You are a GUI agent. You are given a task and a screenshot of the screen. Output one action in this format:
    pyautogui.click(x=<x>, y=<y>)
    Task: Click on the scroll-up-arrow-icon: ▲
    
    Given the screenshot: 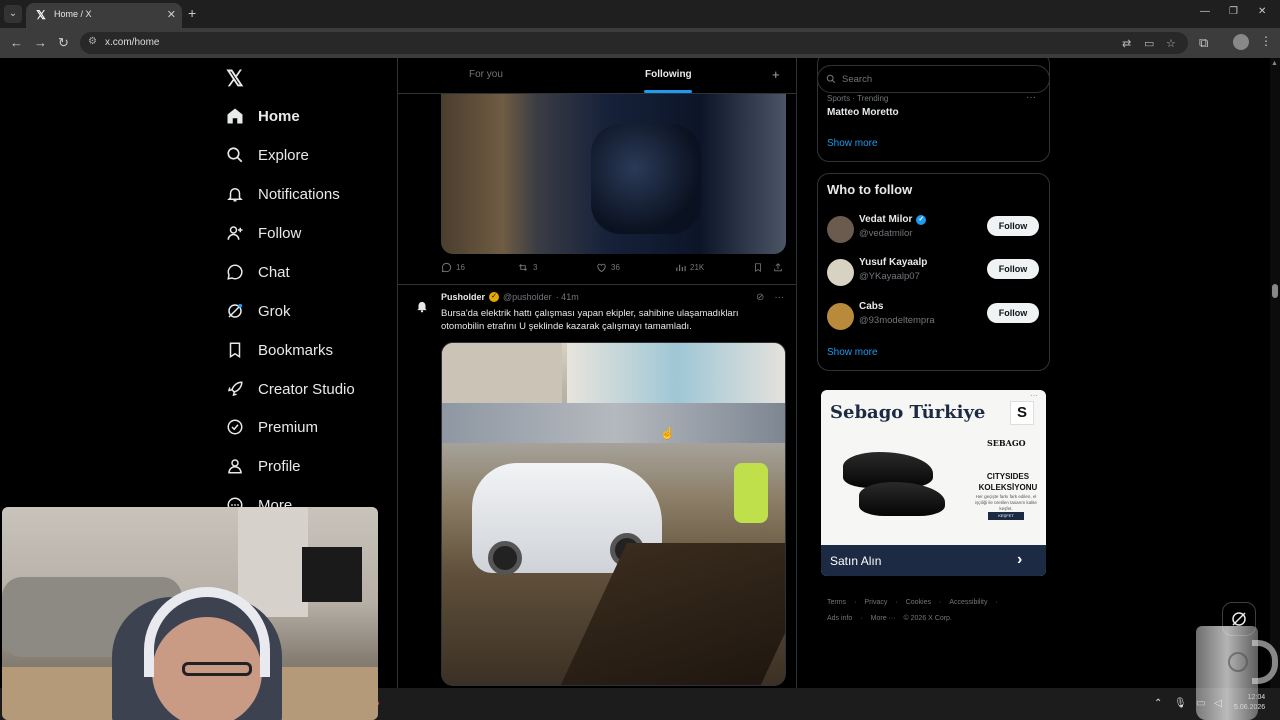 What is the action you would take?
    pyautogui.click(x=1274, y=63)
    